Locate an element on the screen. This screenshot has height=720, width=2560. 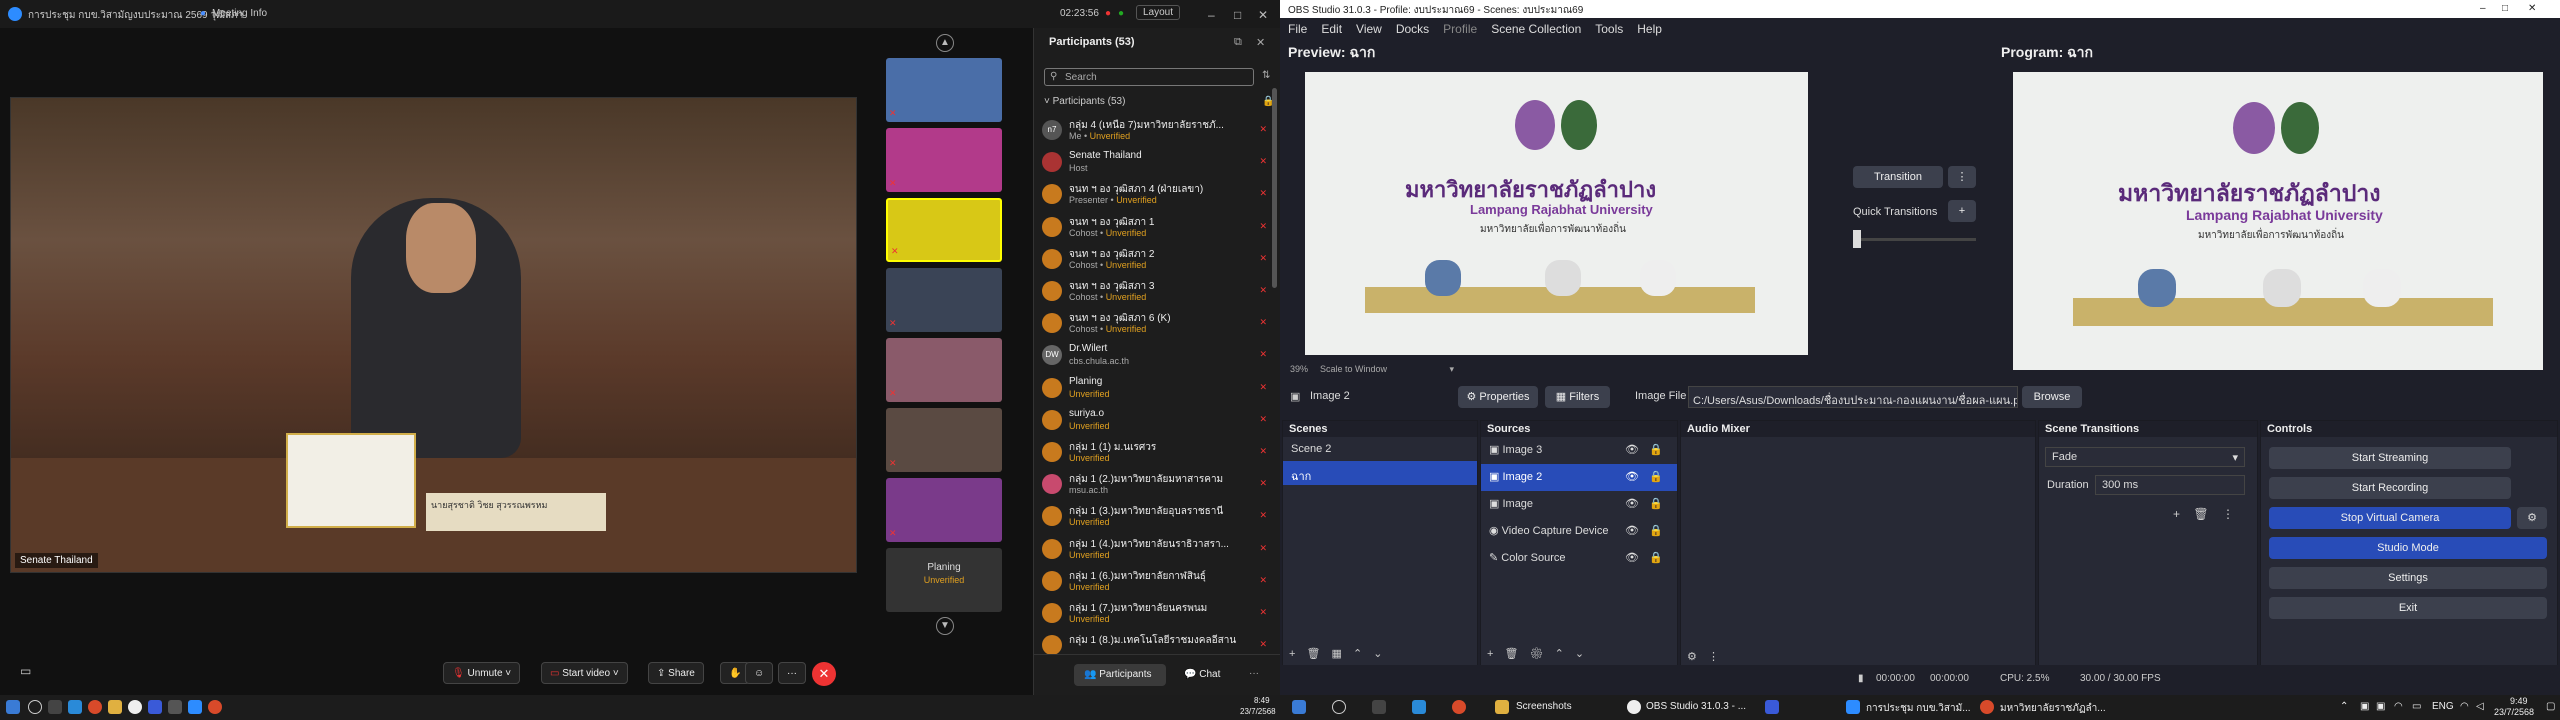
menu-file: File is located at coordinates (1297, 29).